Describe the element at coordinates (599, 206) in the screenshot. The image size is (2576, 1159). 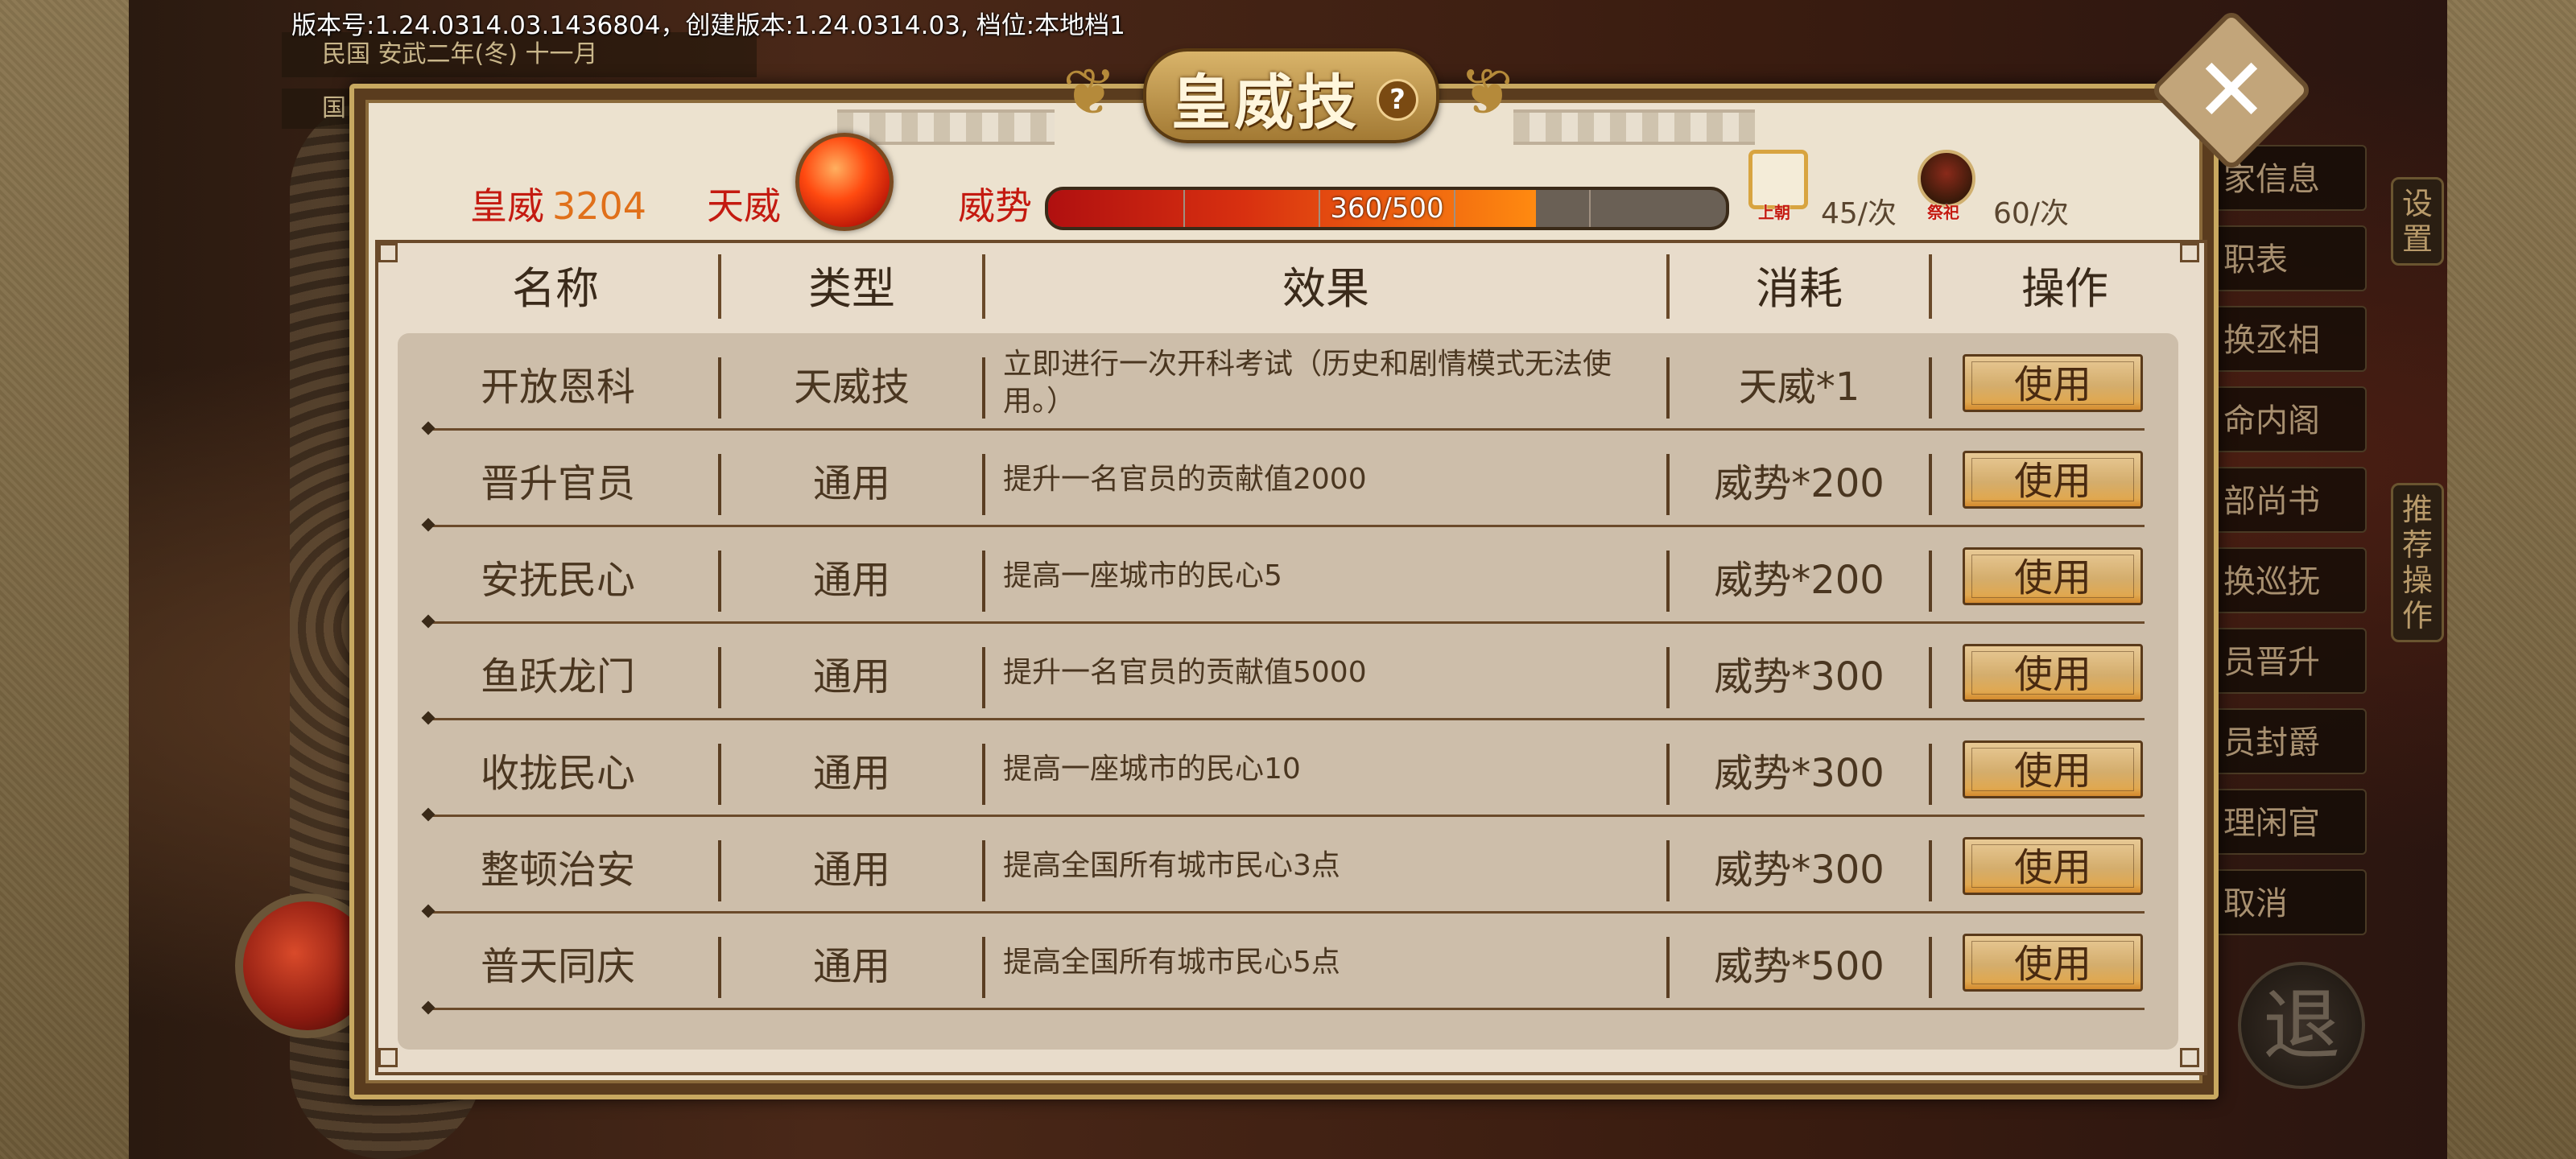
I see `huangwei-value: 3204` at that location.